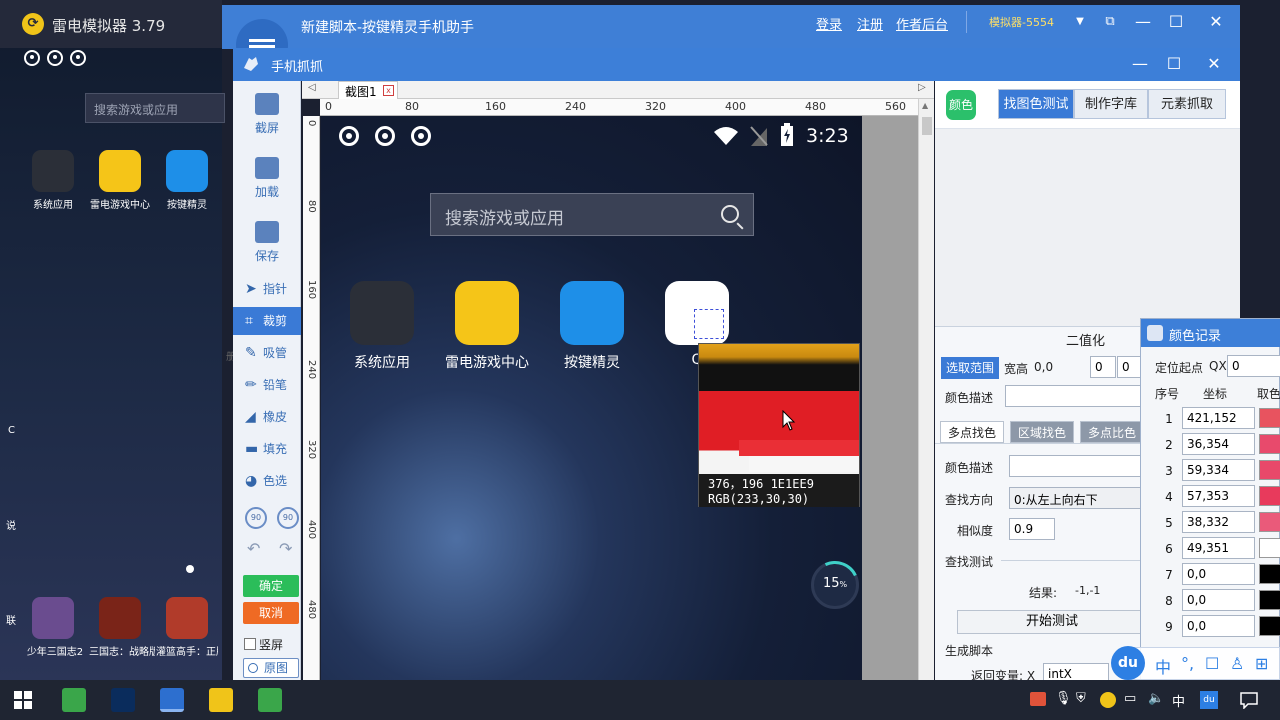 This screenshot has width=1280, height=720. What do you see at coordinates (1156, 698) in the screenshot?
I see `volume-icon: 🔈` at bounding box center [1156, 698].